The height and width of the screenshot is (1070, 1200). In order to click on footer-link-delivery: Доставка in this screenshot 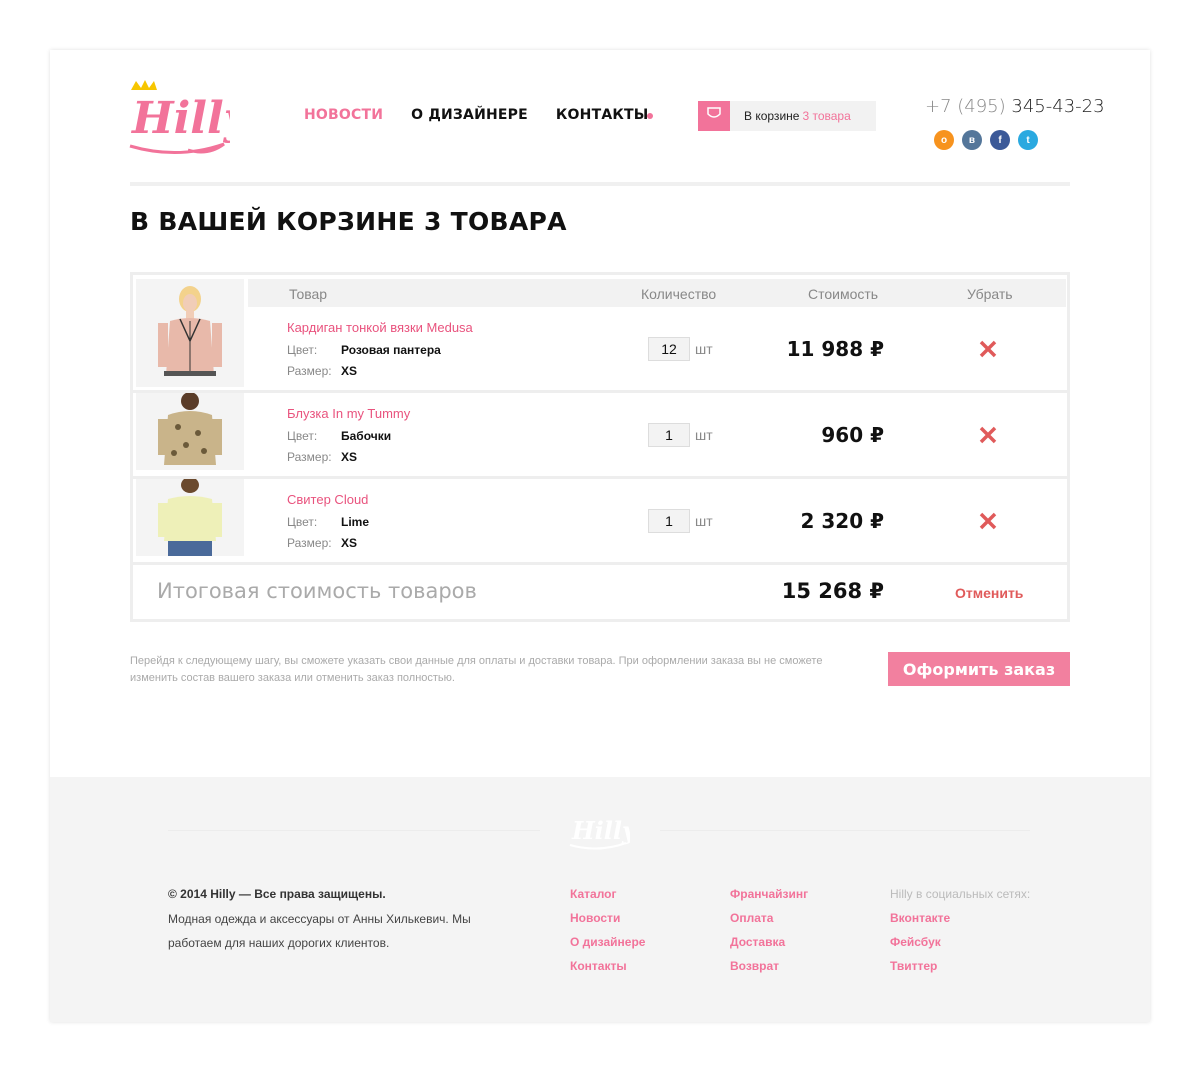, I will do `click(769, 947)`.